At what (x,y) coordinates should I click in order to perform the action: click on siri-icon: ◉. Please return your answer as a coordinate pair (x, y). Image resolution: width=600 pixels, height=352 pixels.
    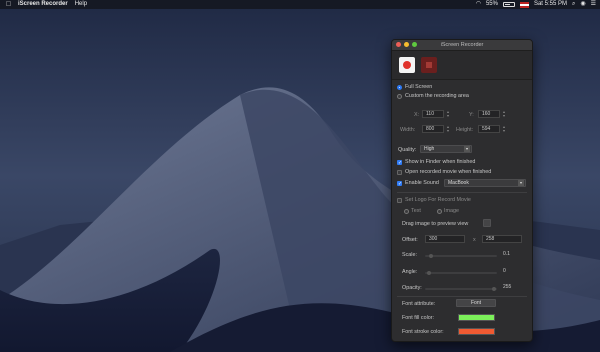
    Looking at the image, I should click on (582, 4).